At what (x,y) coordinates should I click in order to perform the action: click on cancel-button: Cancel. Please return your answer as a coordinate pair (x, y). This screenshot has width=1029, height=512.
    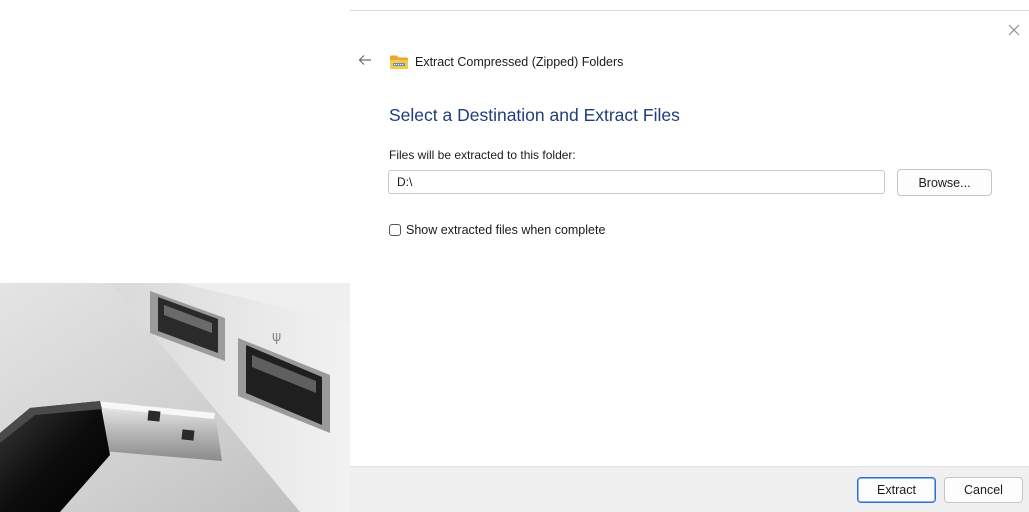
    Looking at the image, I should click on (983, 490).